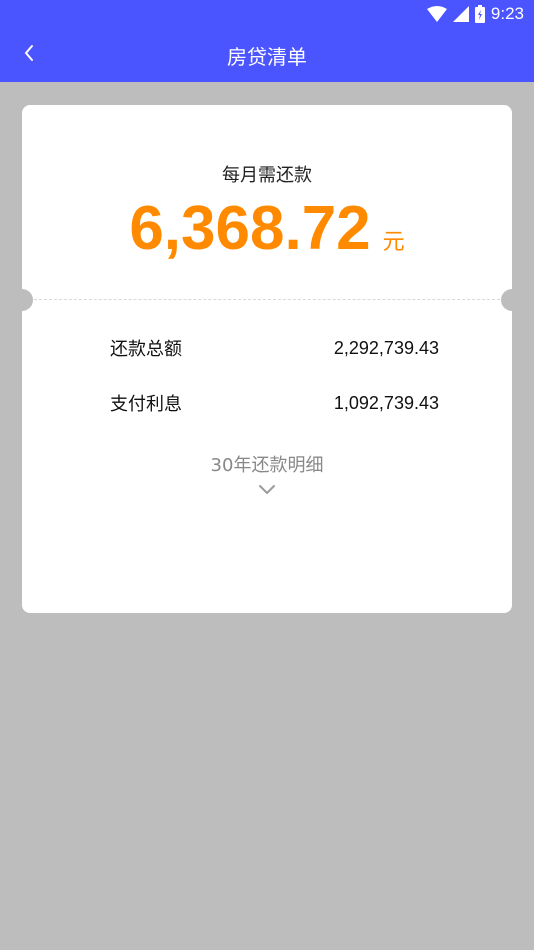 The image size is (534, 950). Describe the element at coordinates (507, 13) in the screenshot. I see `status-time: 9:23` at that location.